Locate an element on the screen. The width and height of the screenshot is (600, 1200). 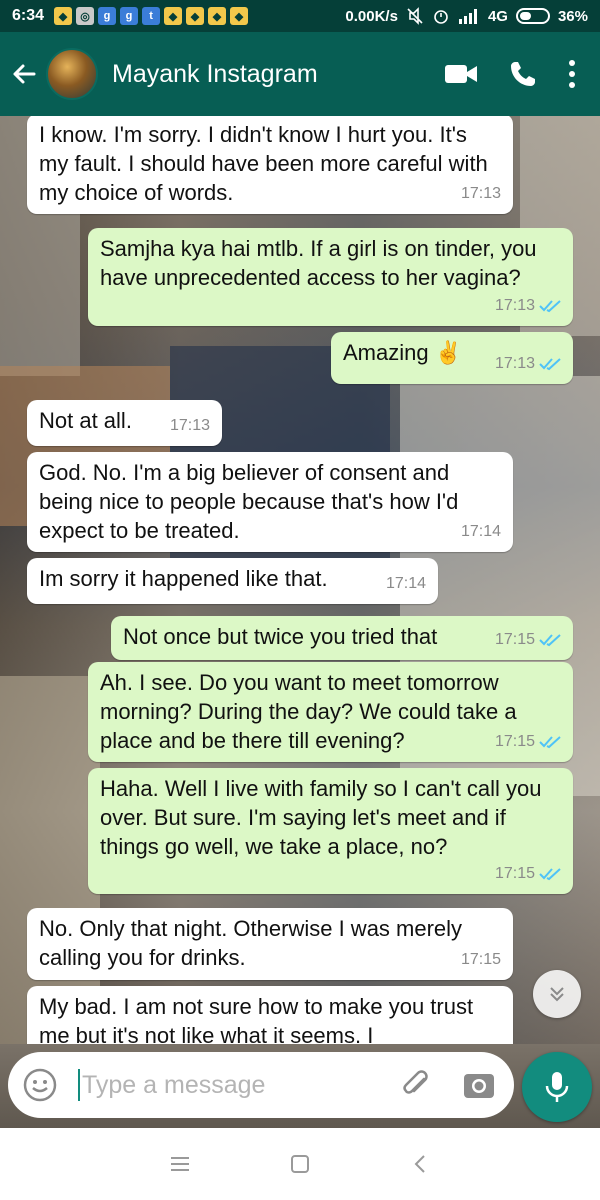
mute-icon is located at coordinates (415, 16).